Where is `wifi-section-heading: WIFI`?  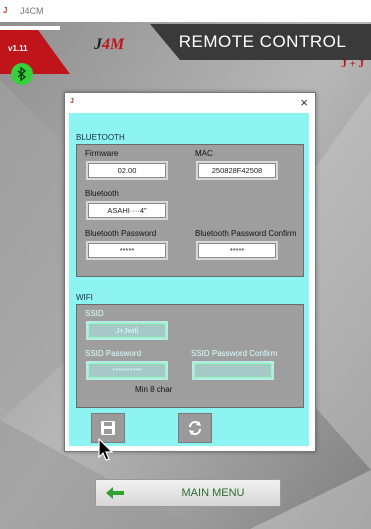
wifi-section-heading: WIFI is located at coordinates (84, 297).